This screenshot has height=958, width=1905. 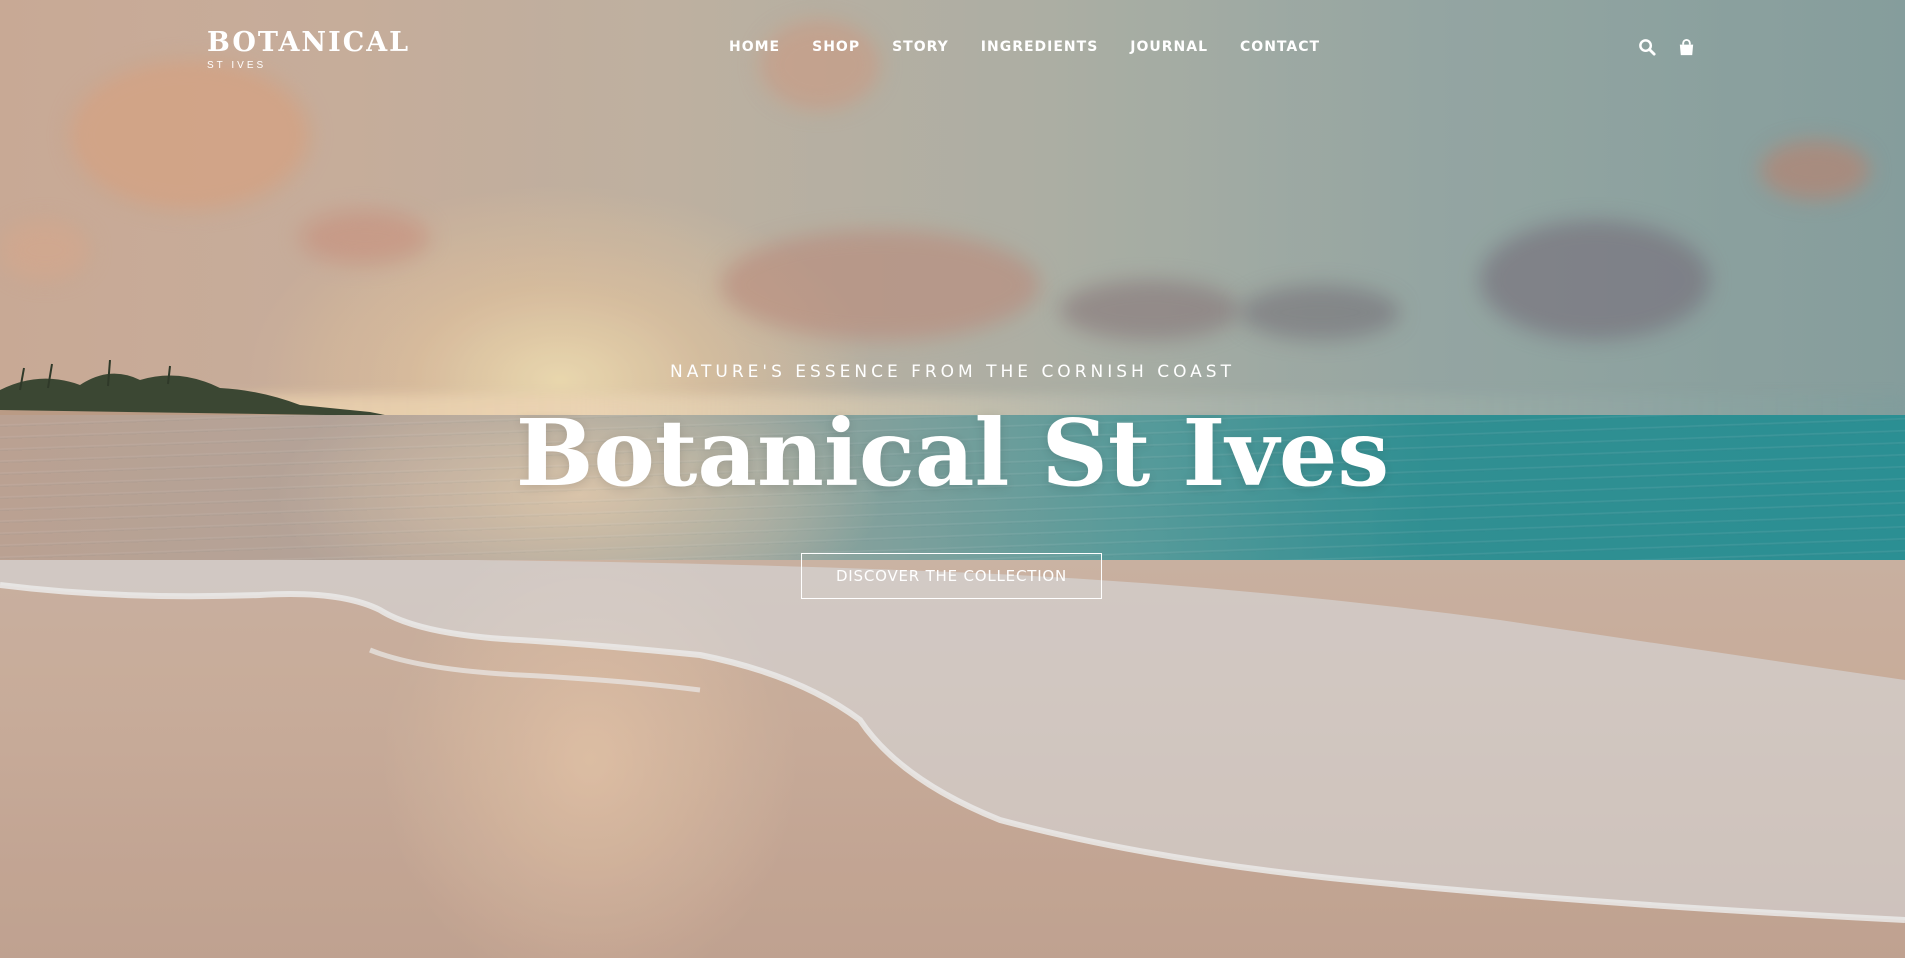 I want to click on shopping-bag-icon, so click(x=1686, y=47).